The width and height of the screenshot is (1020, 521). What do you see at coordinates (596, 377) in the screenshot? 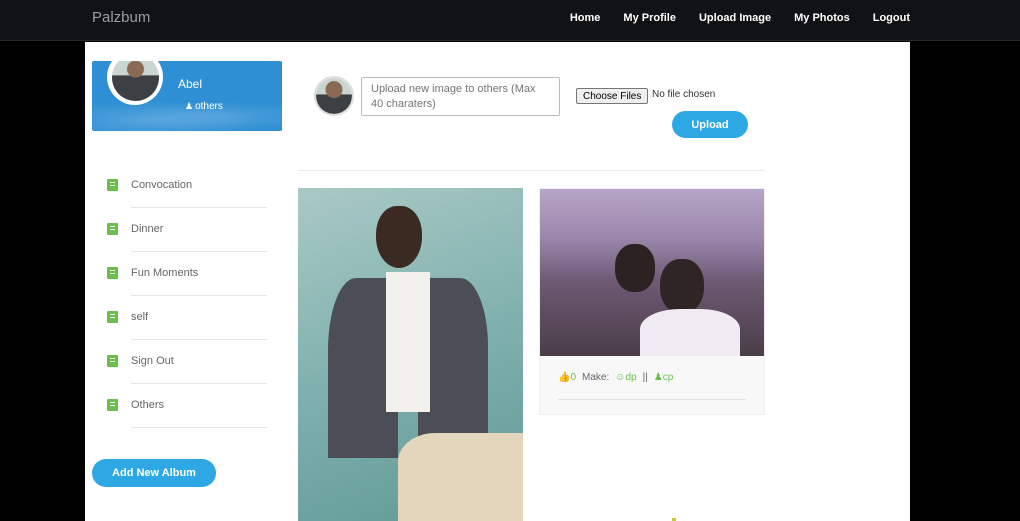
I see `make-label: Make:` at bounding box center [596, 377].